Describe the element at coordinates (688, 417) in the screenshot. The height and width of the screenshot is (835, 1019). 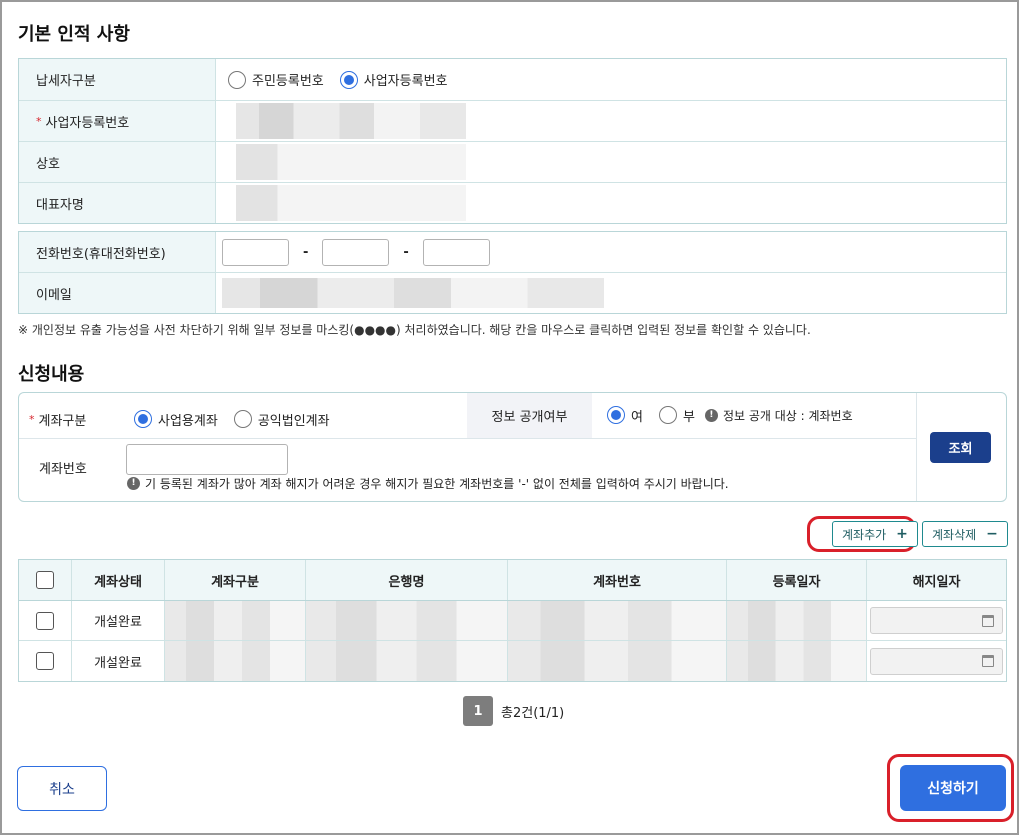
I see `radio-label: 부` at that location.